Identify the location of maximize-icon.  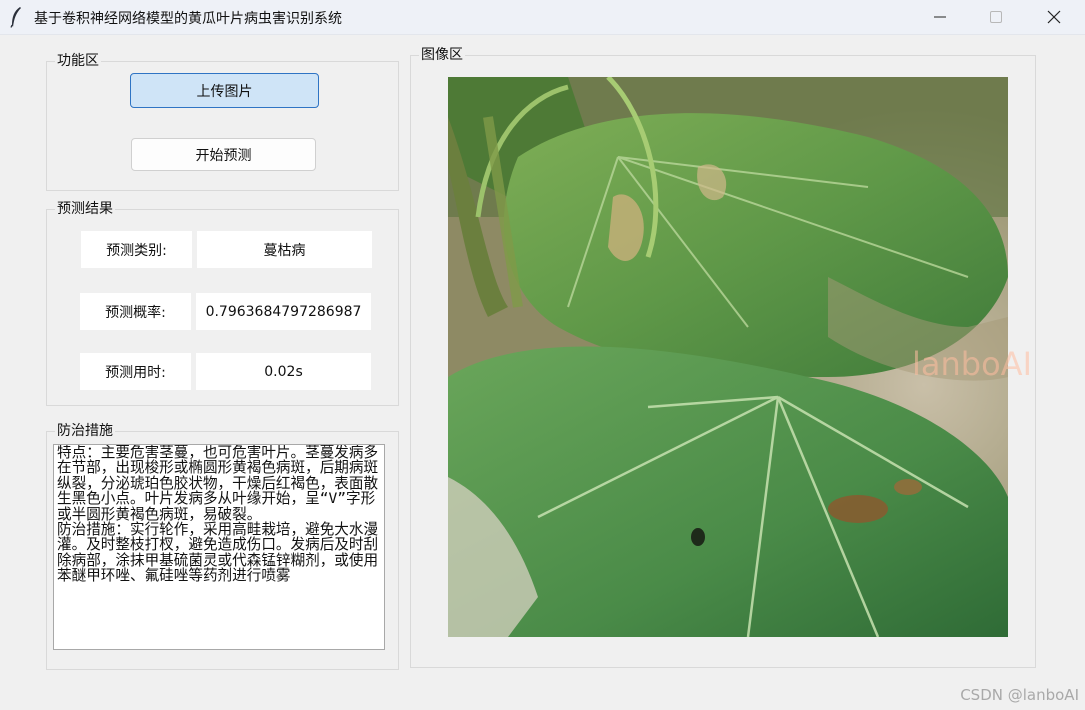
(996, 17).